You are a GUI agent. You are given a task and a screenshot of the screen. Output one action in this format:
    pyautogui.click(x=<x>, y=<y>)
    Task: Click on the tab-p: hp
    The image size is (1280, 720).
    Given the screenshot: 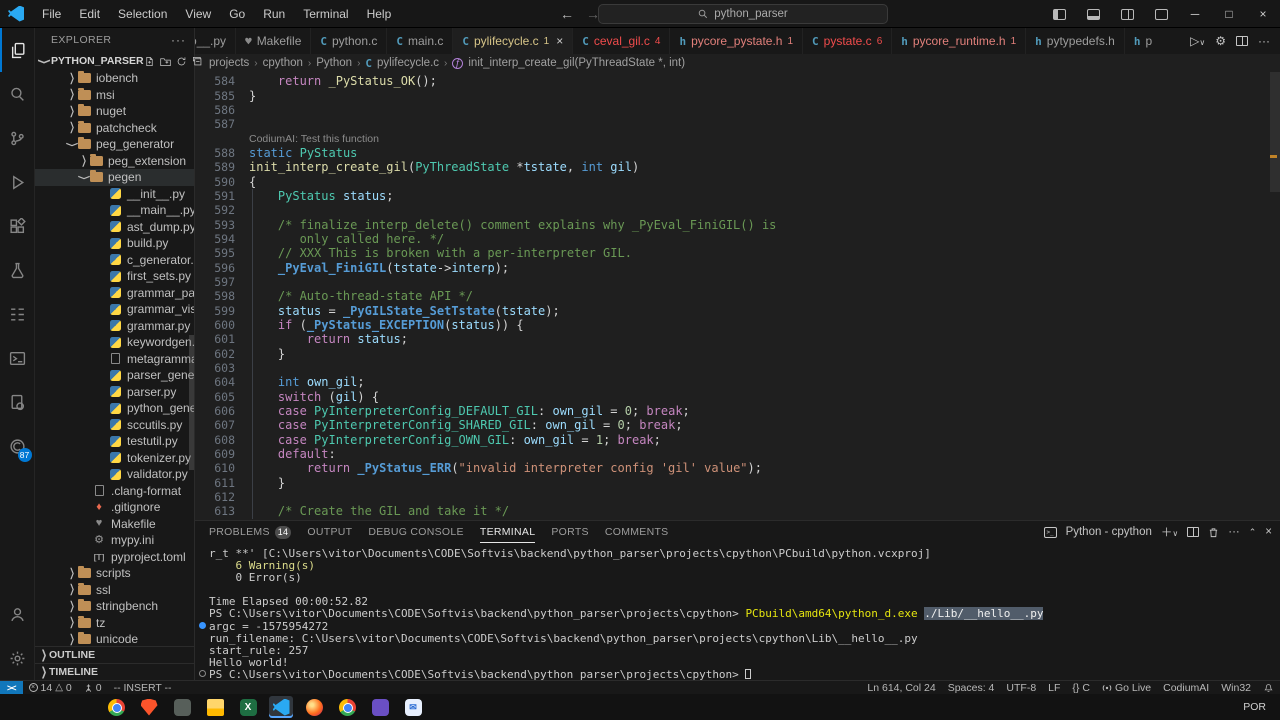 What is the action you would take?
    pyautogui.click(x=1141, y=41)
    